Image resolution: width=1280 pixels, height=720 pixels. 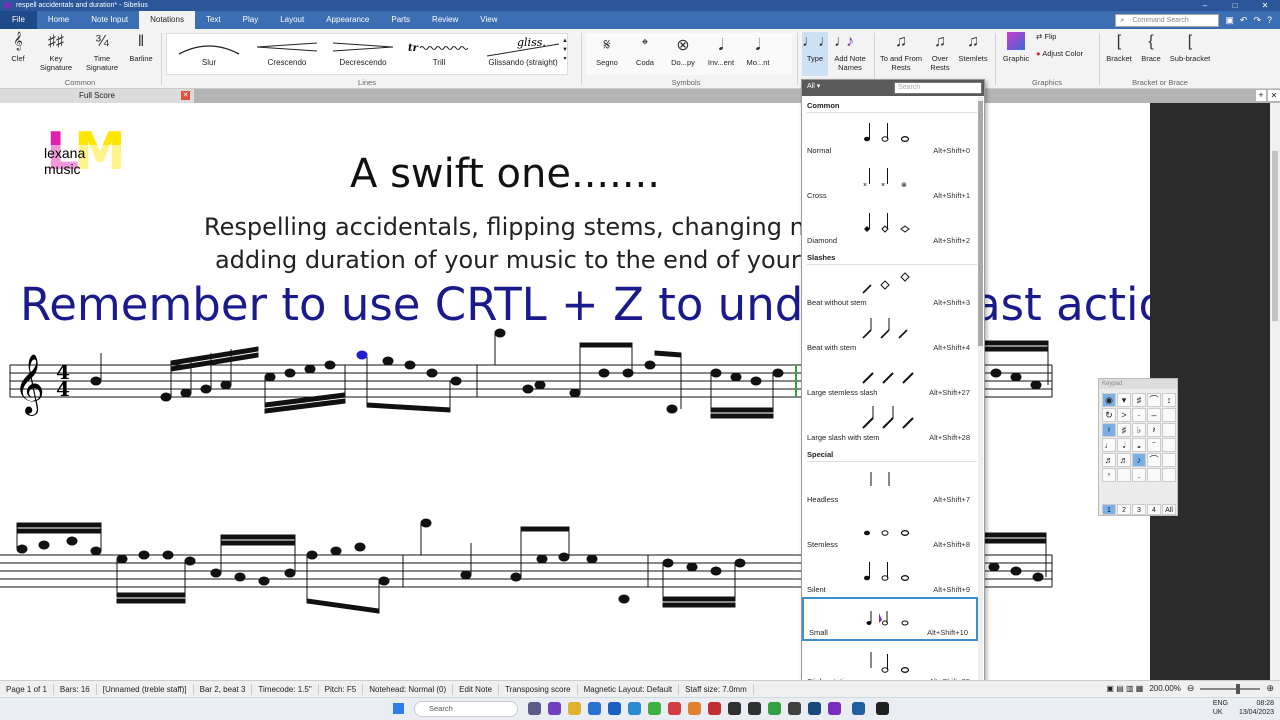 I want to click on keypad-key-2: ▾, so click(x=1124, y=400).